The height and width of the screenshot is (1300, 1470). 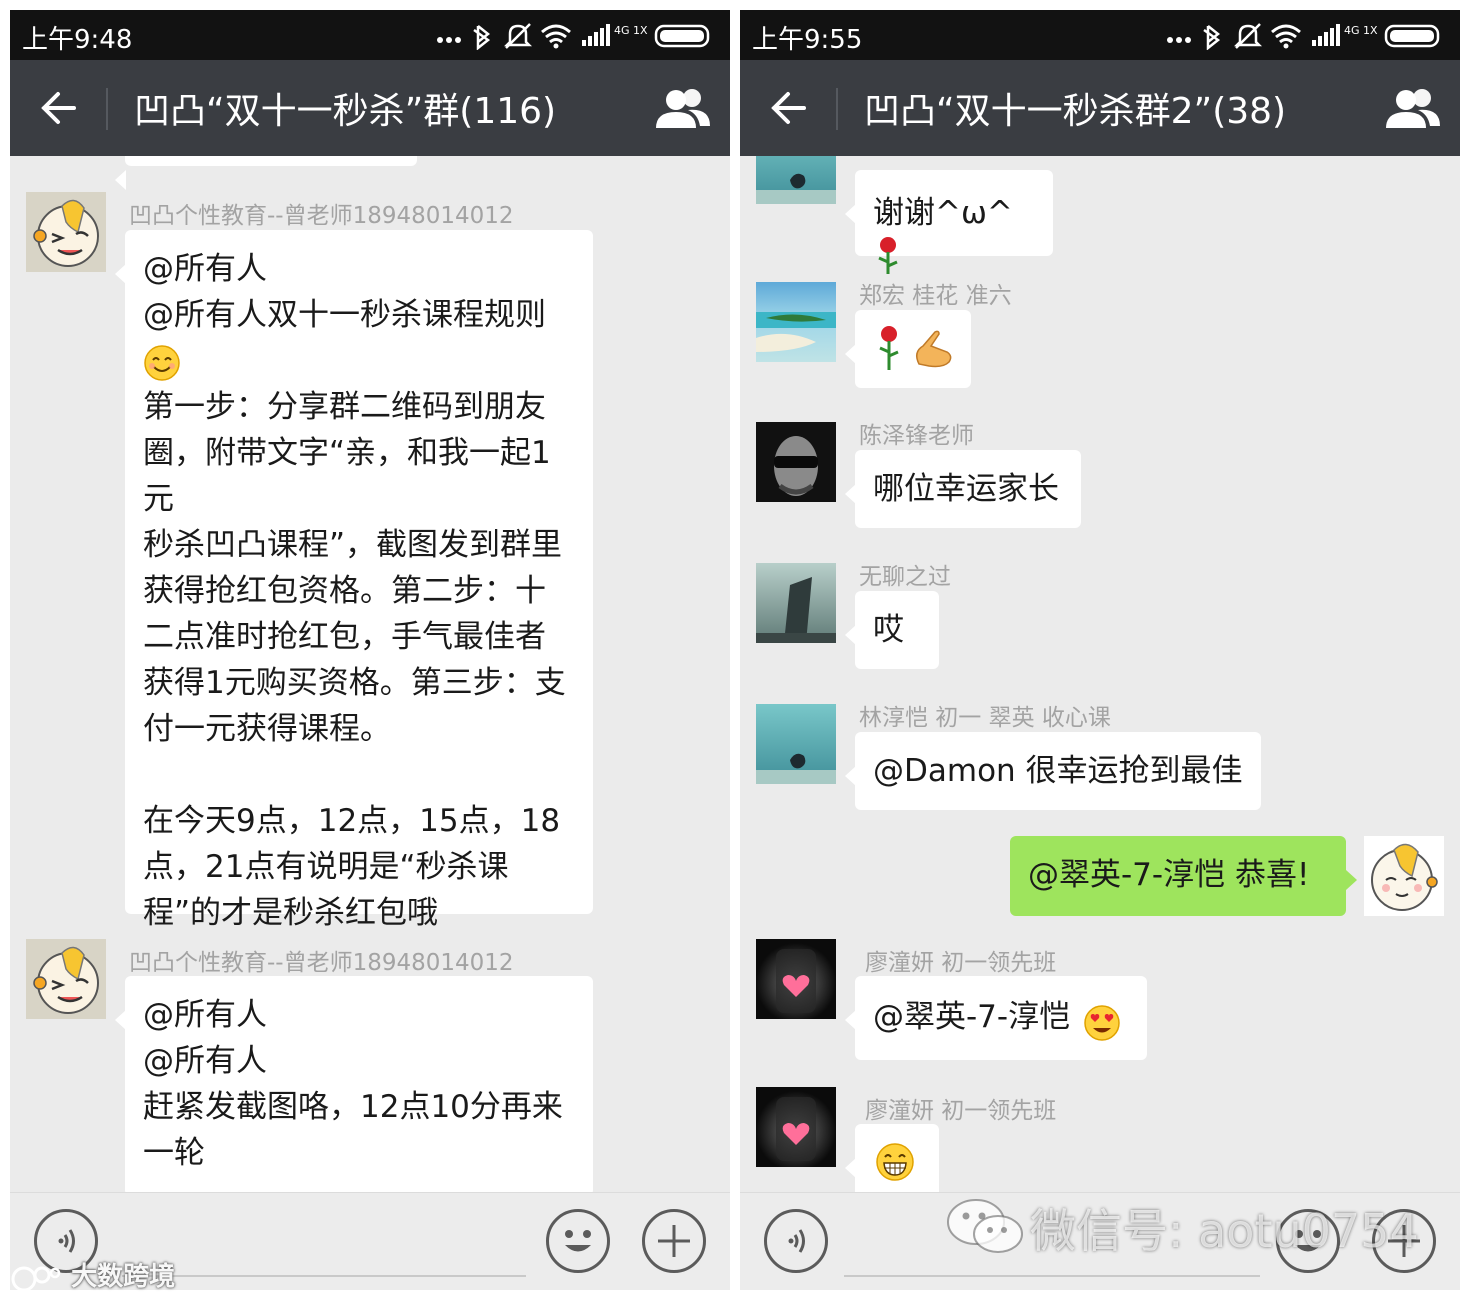 I want to click on voice-button, so click(x=796, y=1241).